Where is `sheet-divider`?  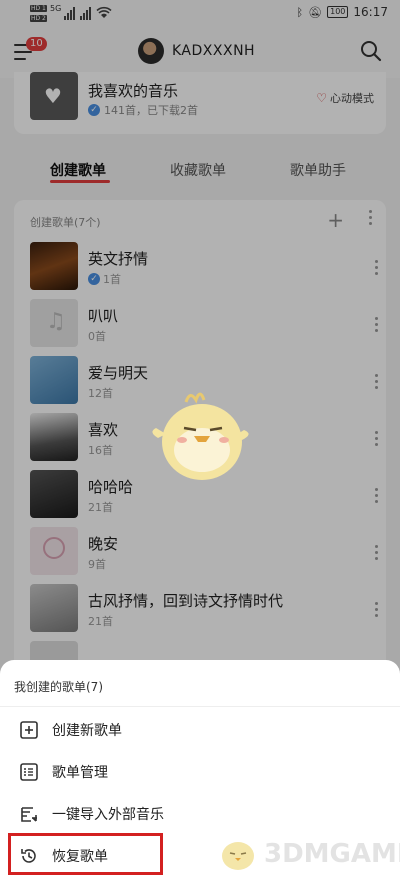 sheet-divider is located at coordinates (200, 706).